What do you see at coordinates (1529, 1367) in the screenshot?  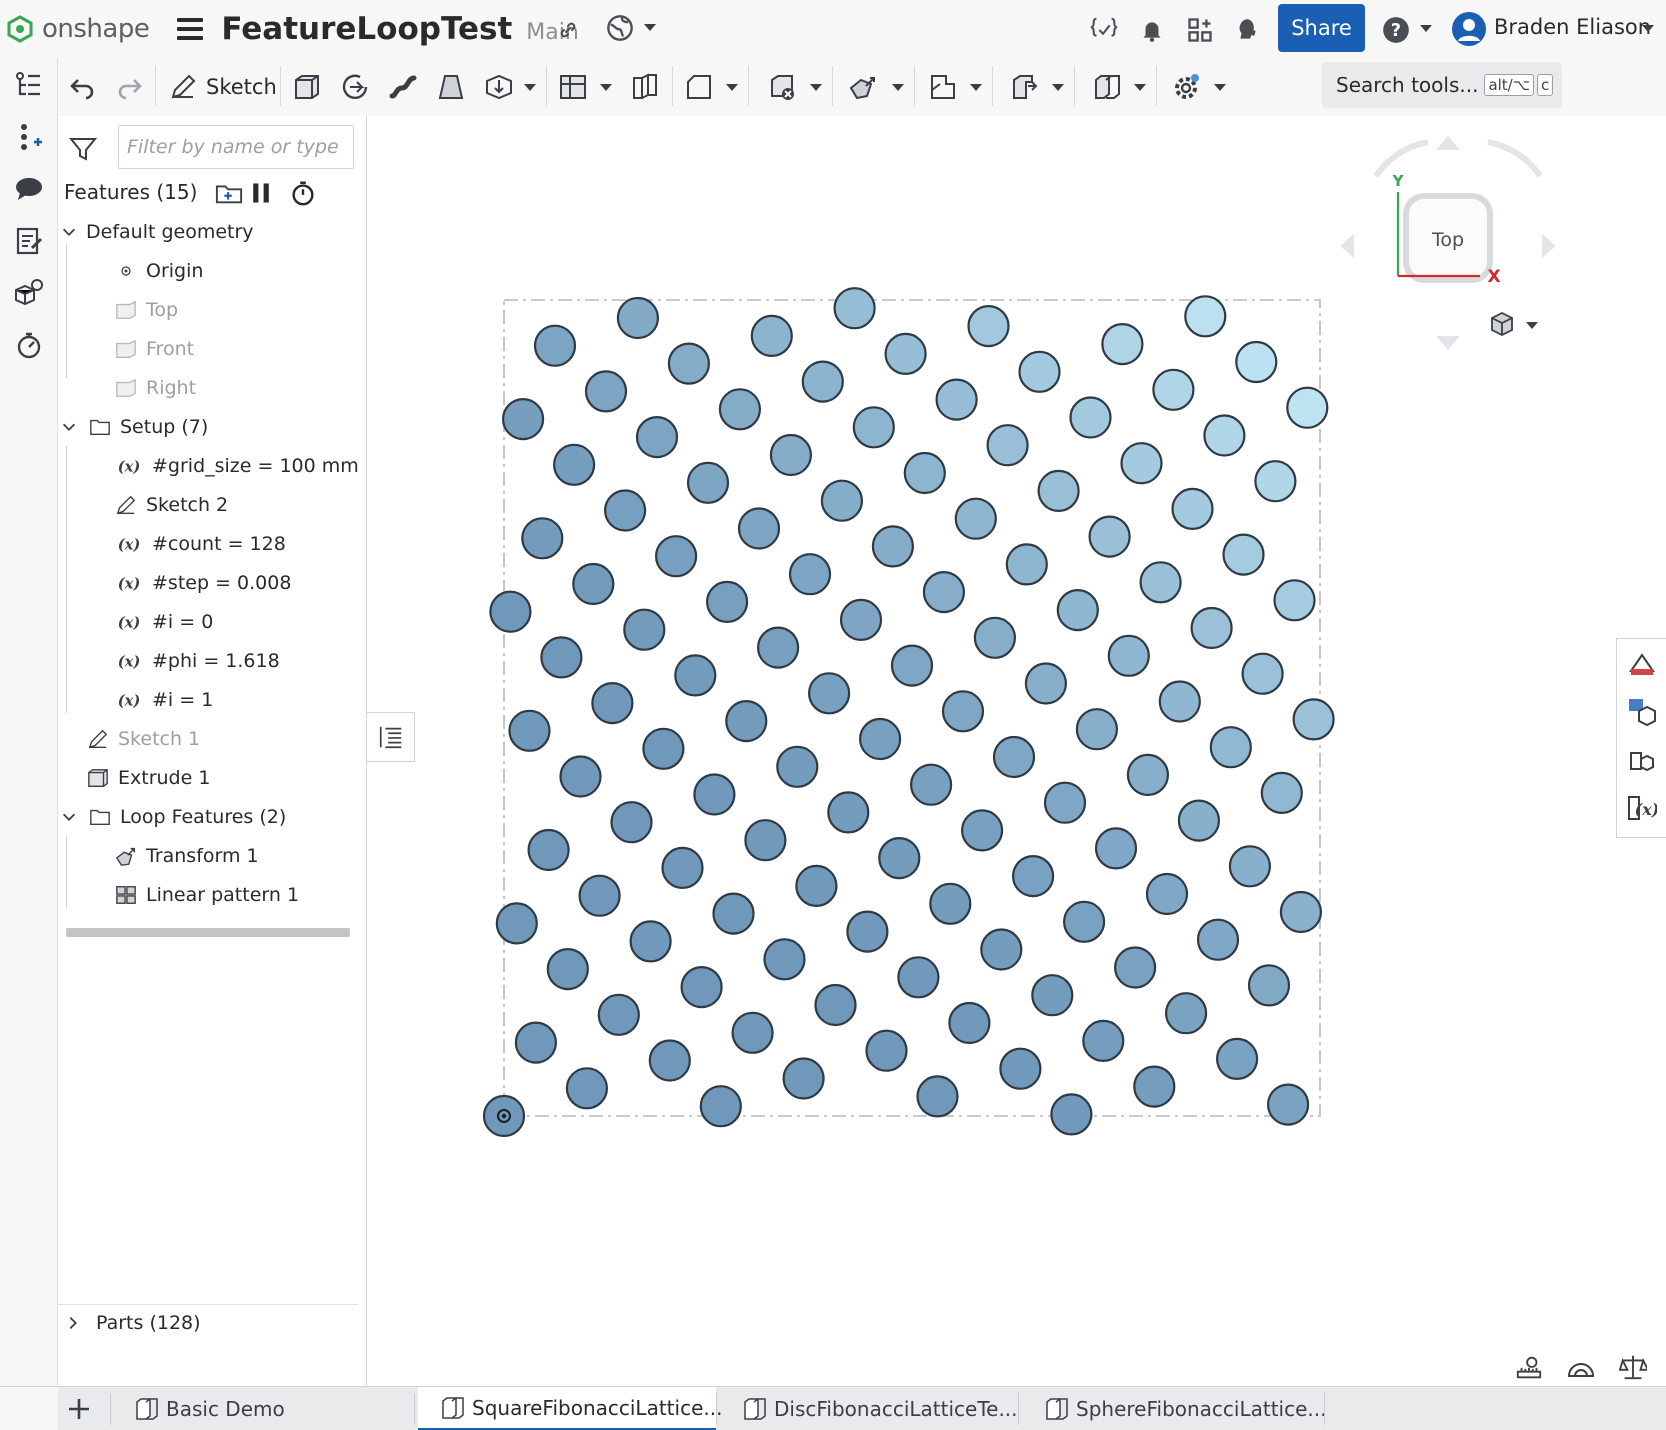 I see `measure-tool-icon` at bounding box center [1529, 1367].